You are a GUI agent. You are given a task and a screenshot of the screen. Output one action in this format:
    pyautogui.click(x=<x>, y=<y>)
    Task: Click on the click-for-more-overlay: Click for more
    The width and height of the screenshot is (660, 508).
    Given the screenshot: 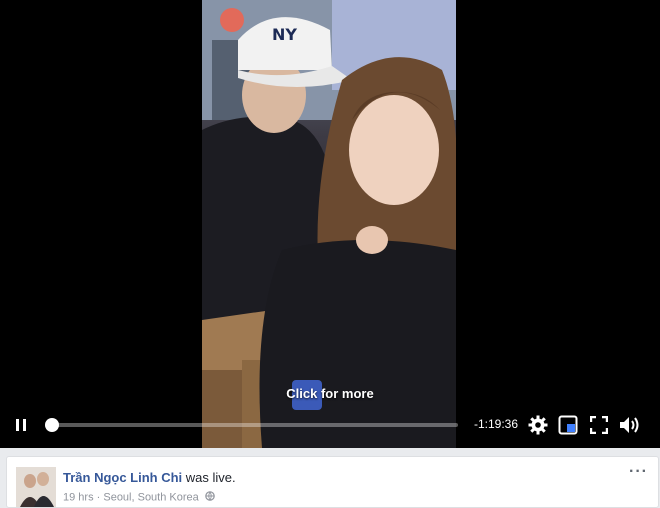 What is the action you would take?
    pyautogui.click(x=330, y=393)
    